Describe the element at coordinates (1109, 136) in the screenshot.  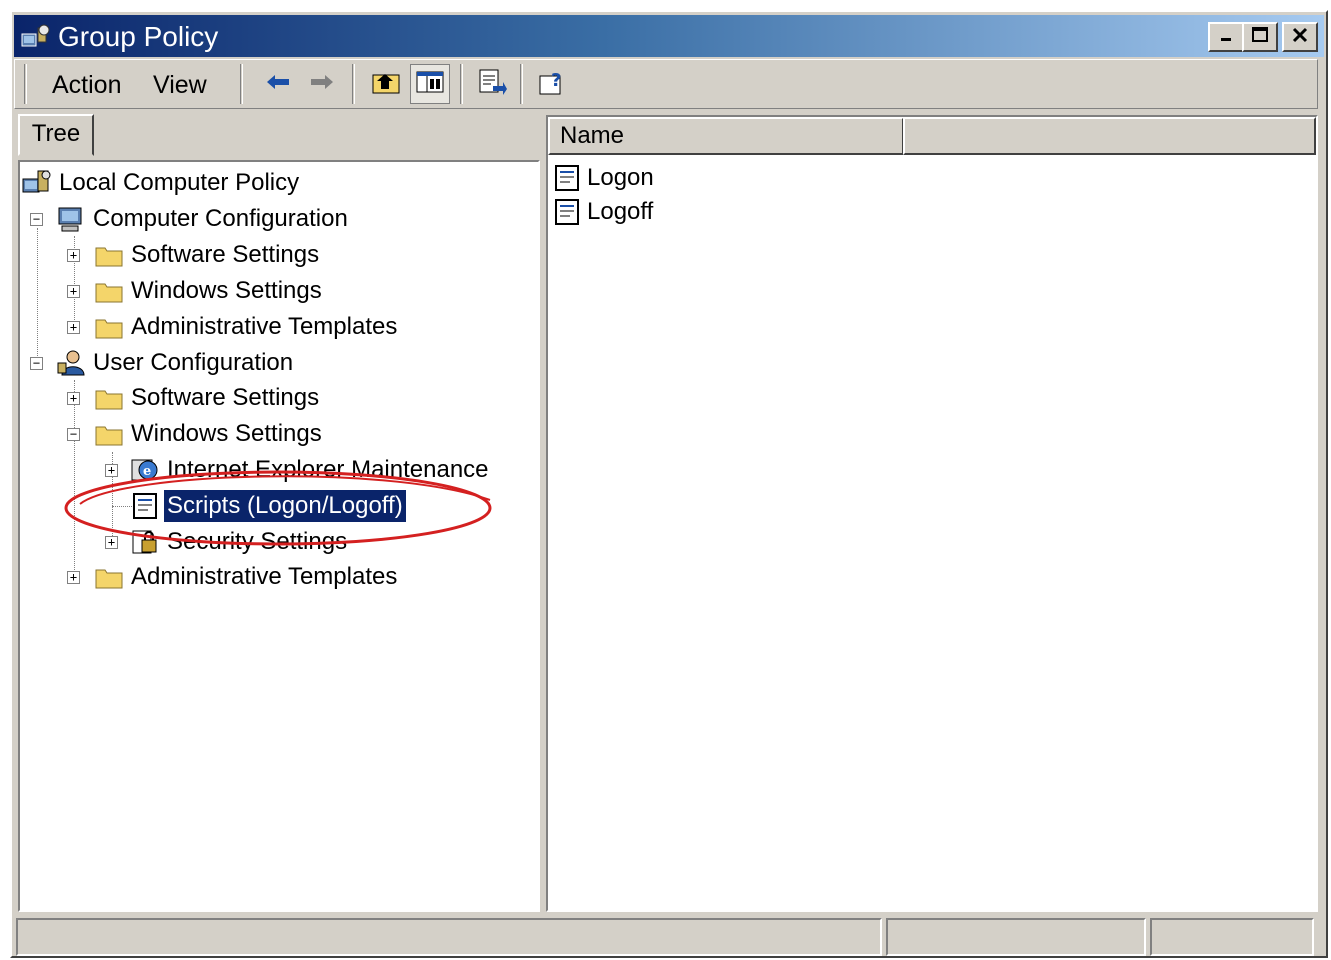
I see `column-header-empty` at that location.